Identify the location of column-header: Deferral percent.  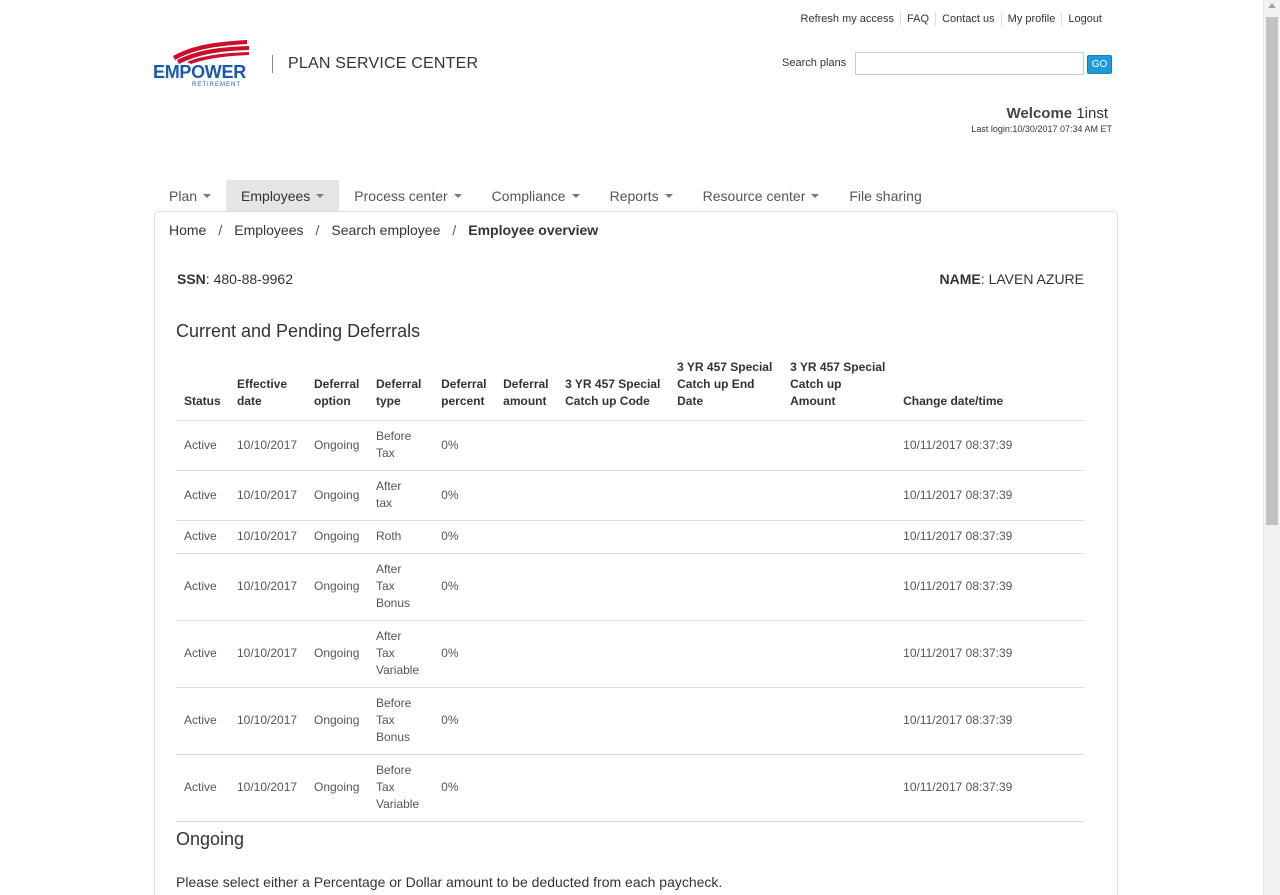
(464, 388).